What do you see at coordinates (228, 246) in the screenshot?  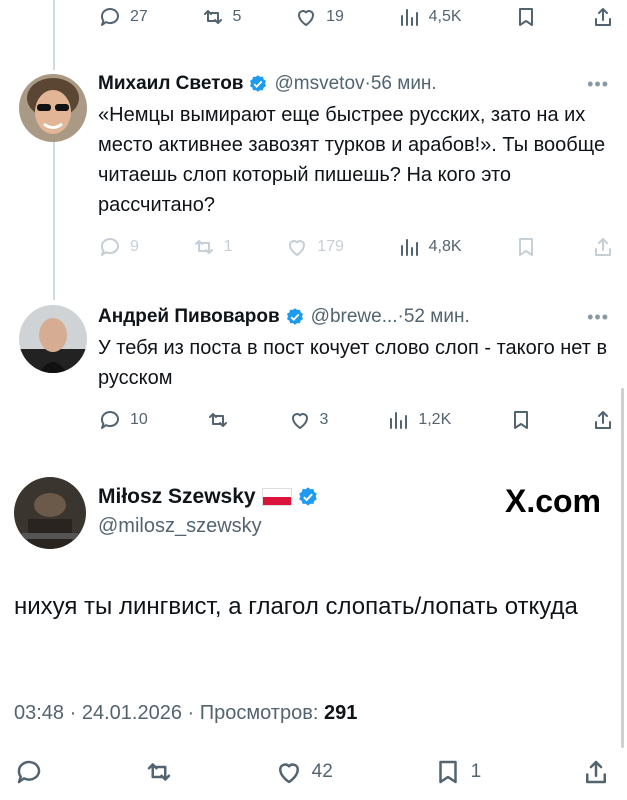 I see `repost-count: 1` at bounding box center [228, 246].